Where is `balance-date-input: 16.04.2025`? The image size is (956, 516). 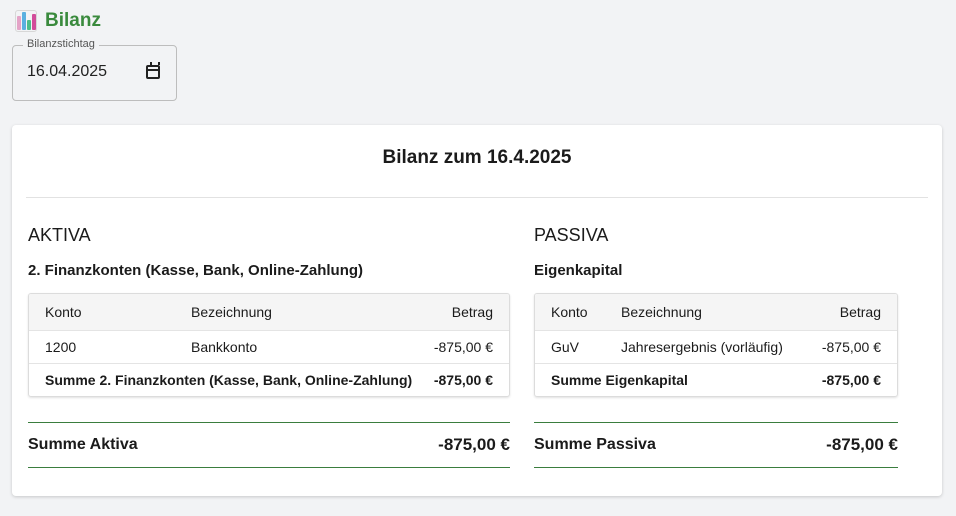 balance-date-input: 16.04.2025 is located at coordinates (67, 72).